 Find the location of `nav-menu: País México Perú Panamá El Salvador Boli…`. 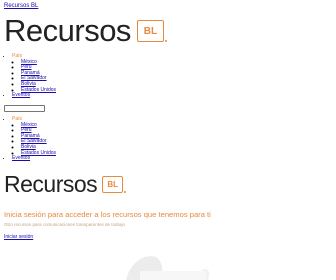

nav-menu: País México Perú Panamá El Salvador Boli… is located at coordinates (30, 76).